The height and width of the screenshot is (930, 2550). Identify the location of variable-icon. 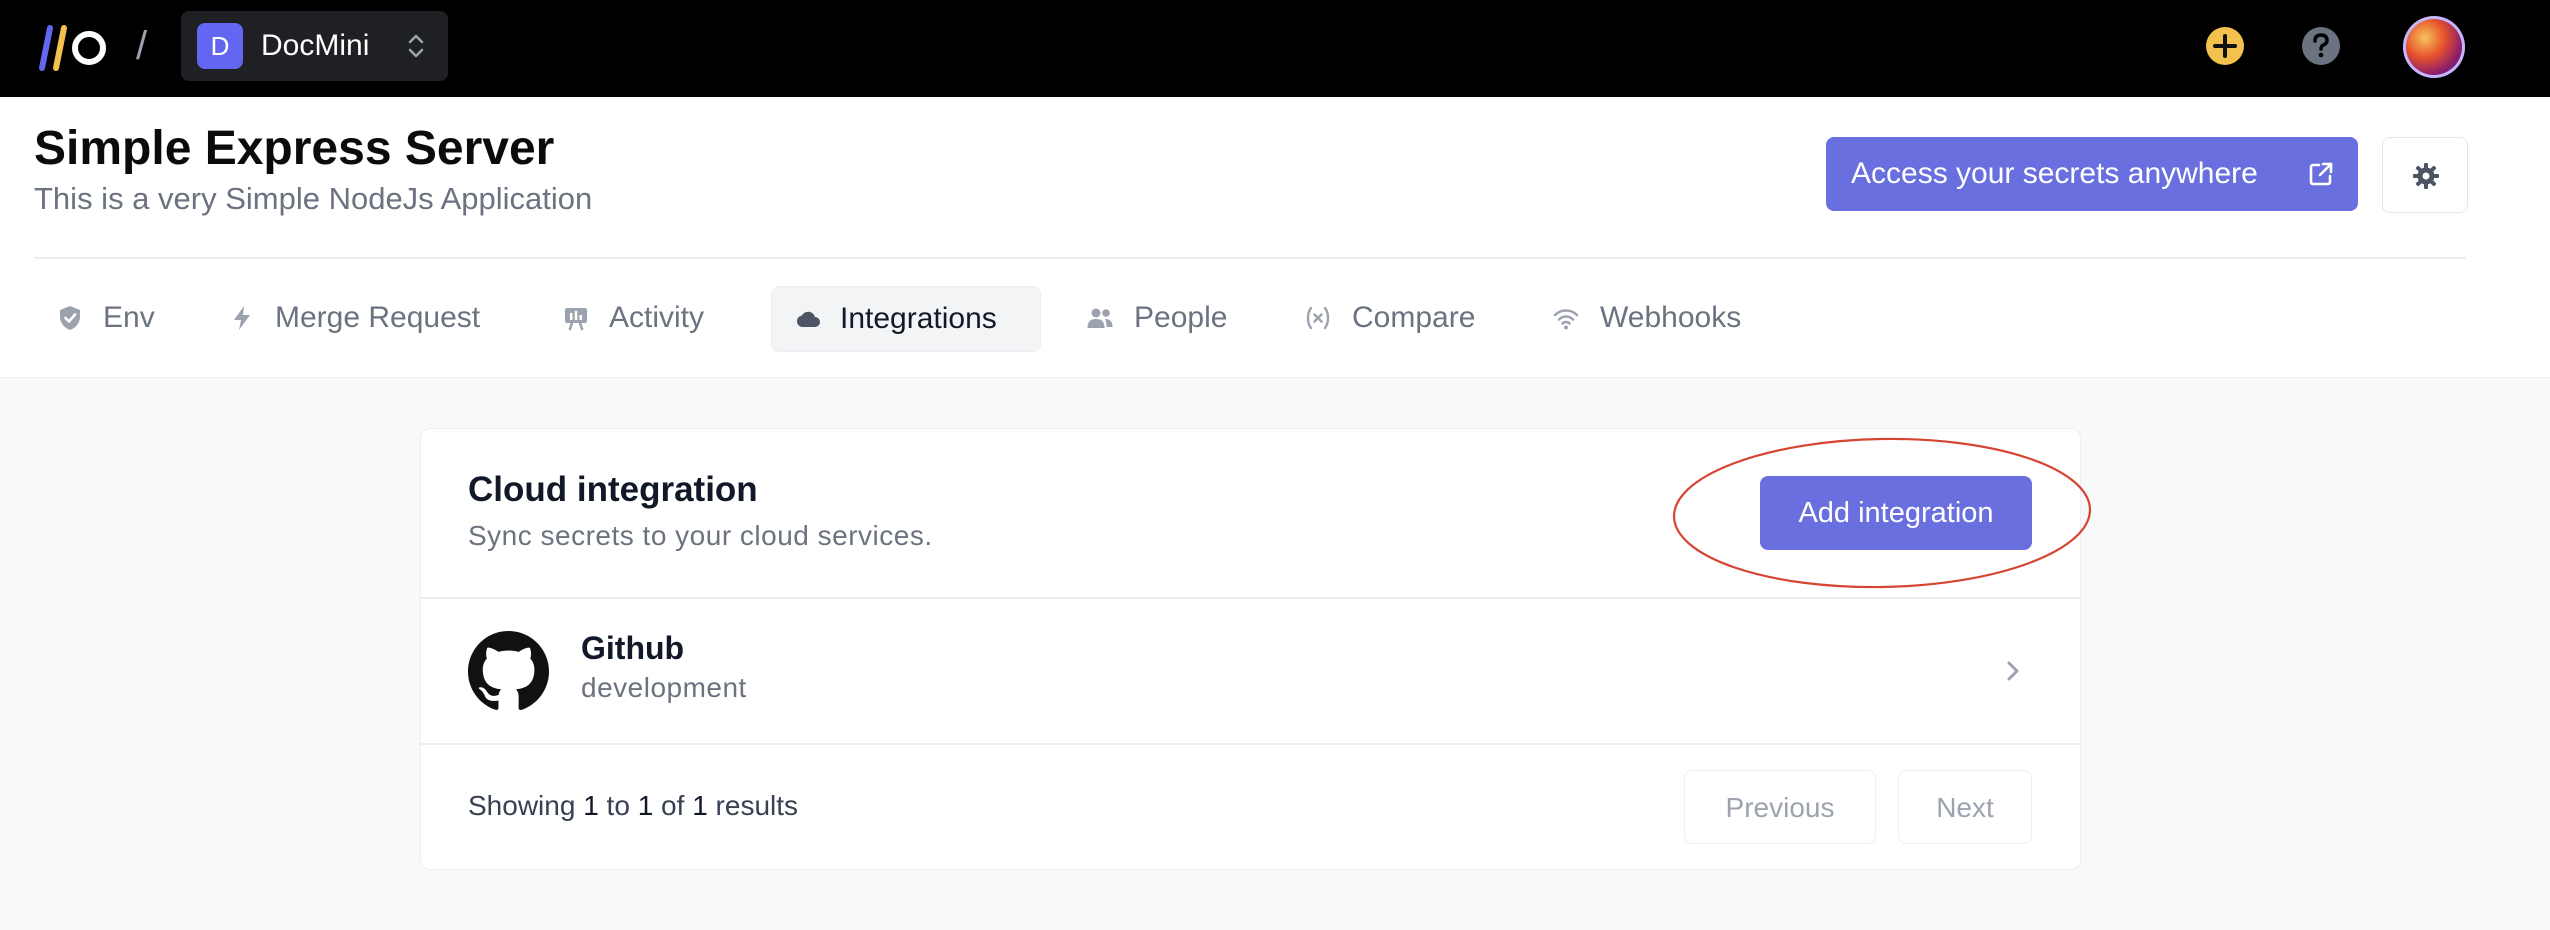
(1318, 318).